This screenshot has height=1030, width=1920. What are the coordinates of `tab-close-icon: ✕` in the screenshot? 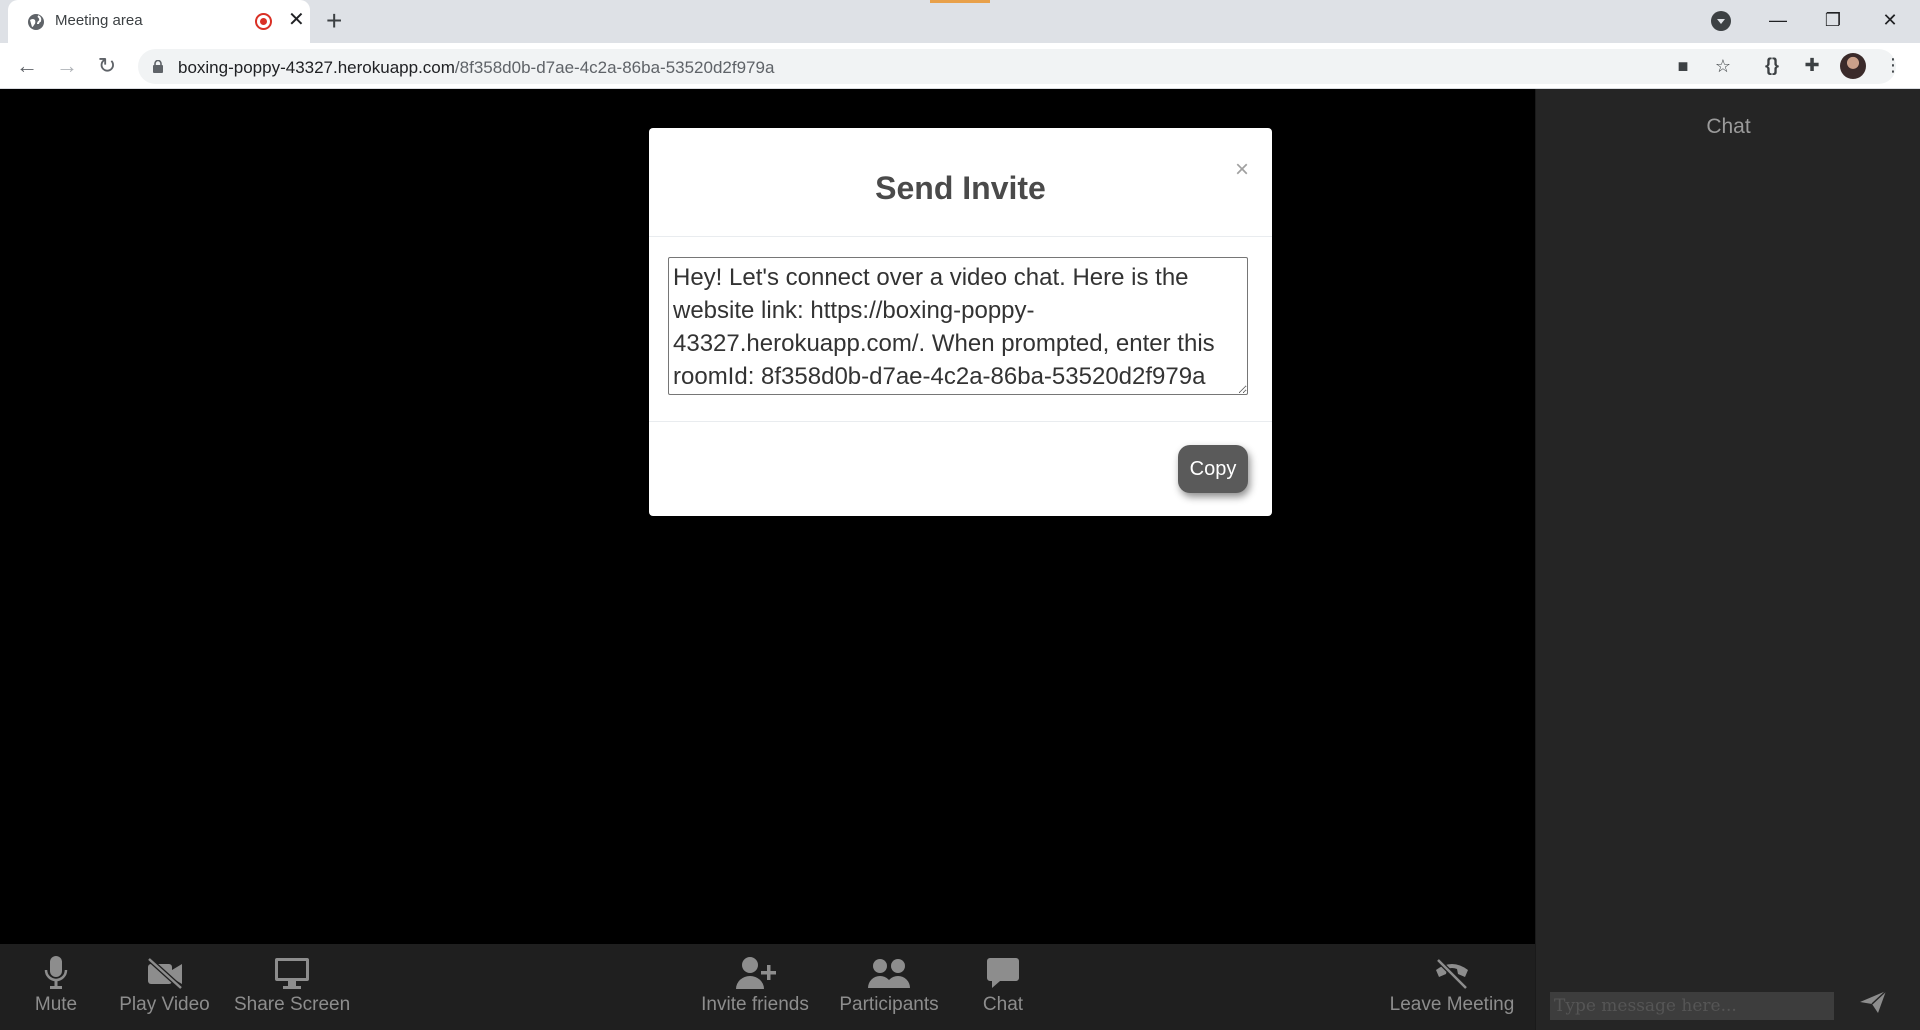 It's located at (296, 20).